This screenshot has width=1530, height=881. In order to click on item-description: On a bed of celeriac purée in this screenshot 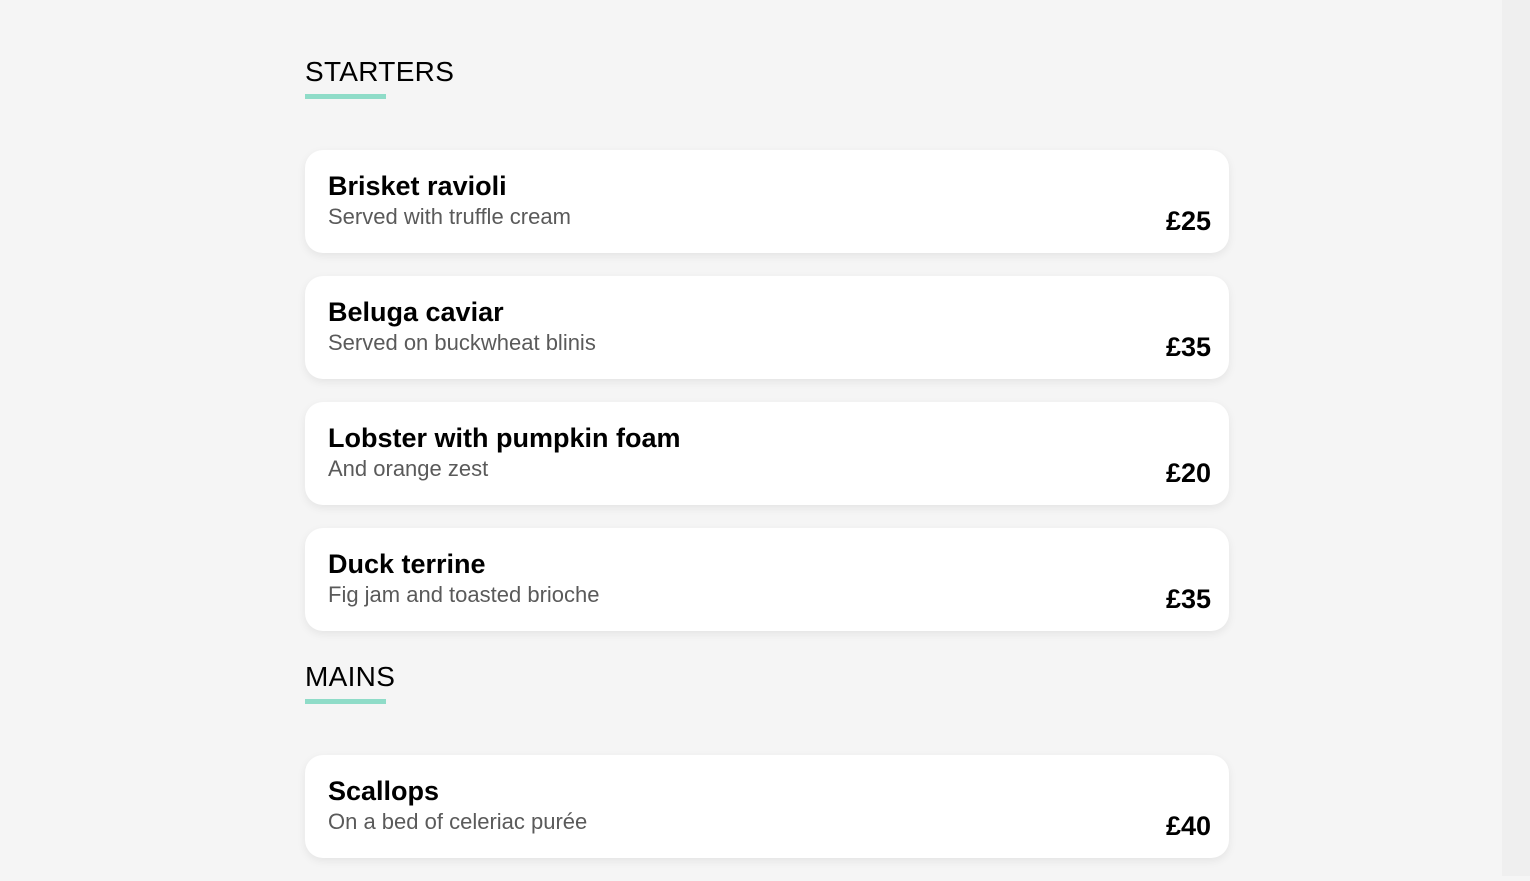, I will do `click(458, 821)`.